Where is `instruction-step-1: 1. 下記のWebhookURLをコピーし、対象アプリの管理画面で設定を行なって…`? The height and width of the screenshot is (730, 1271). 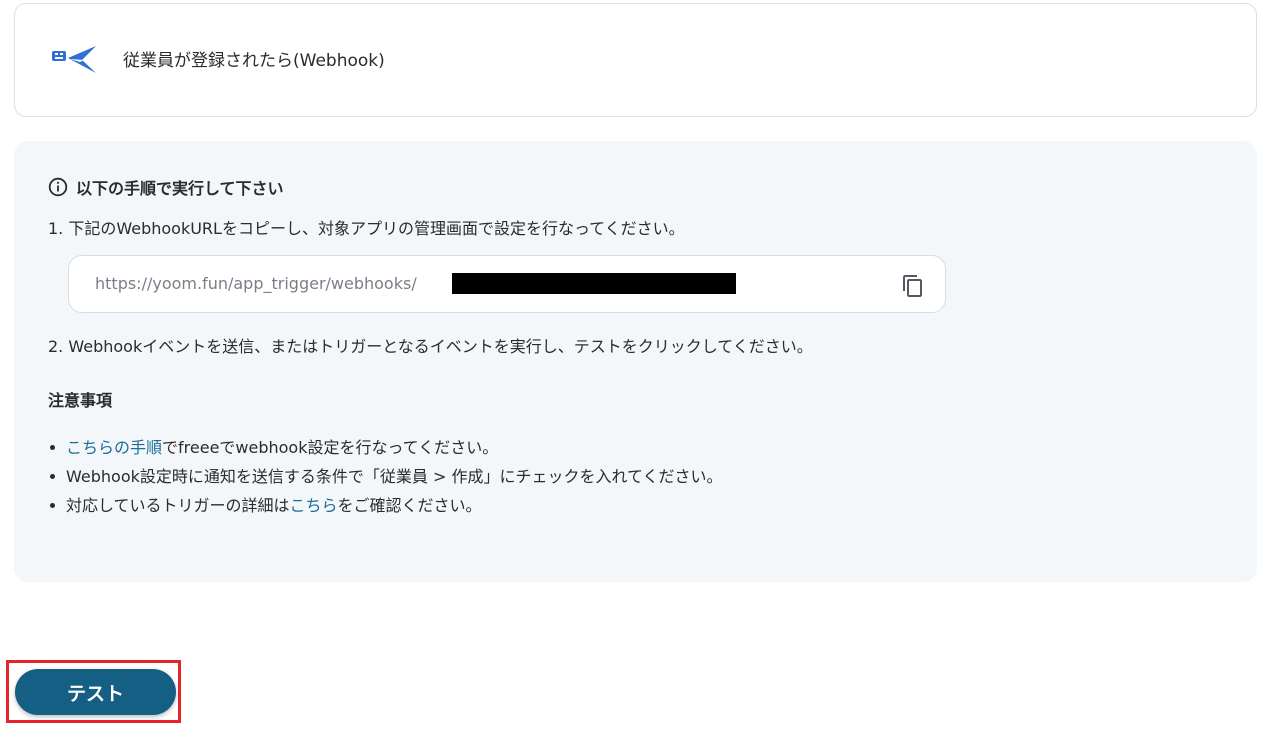
instruction-step-1: 1. 下記のWebhookURLをコピーし、対象アプリの管理画面で設定を行なって… is located at coordinates (366, 228).